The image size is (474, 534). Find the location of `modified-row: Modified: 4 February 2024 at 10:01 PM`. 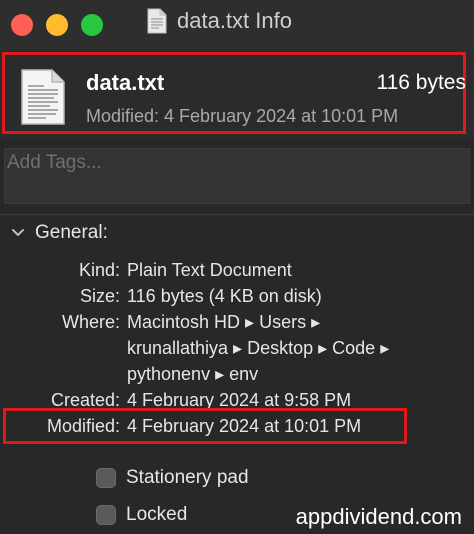

modified-row: Modified: 4 February 2024 at 10:01 PM is located at coordinates (237, 429).